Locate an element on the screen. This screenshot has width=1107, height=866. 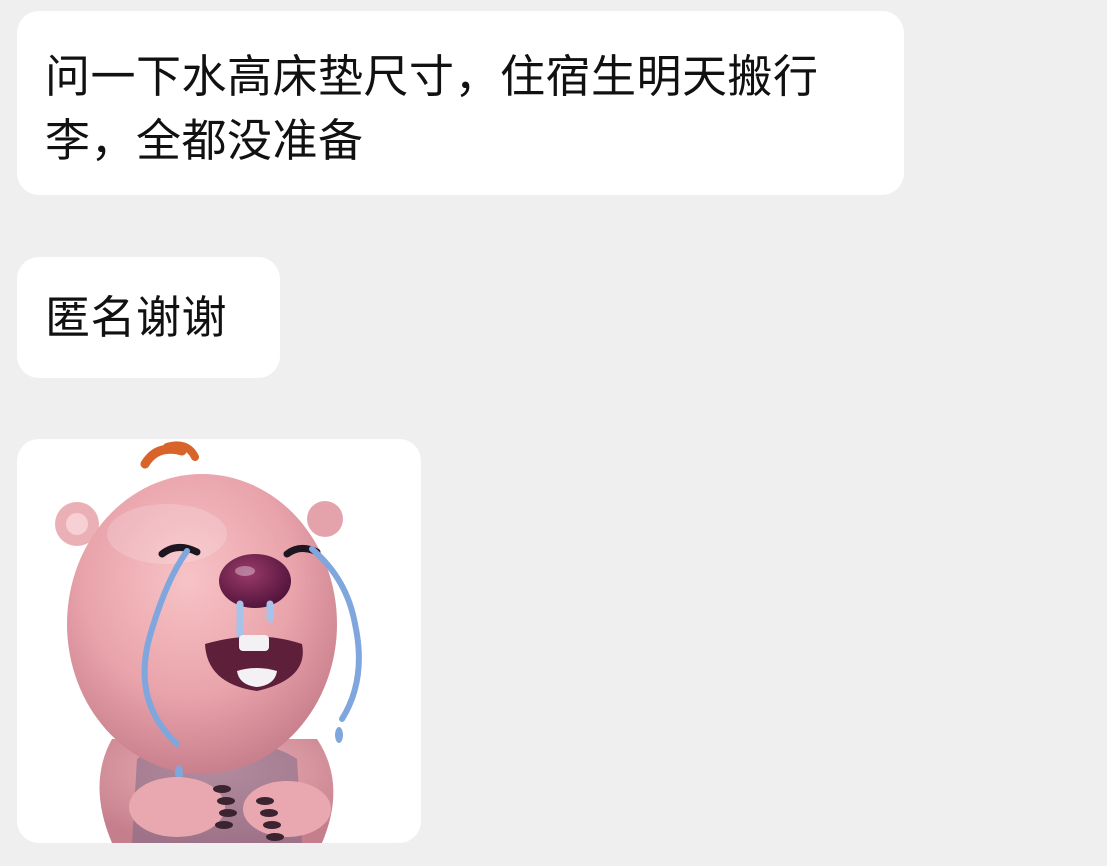
message-text: 匿名谢谢 is located at coordinates (136, 317).